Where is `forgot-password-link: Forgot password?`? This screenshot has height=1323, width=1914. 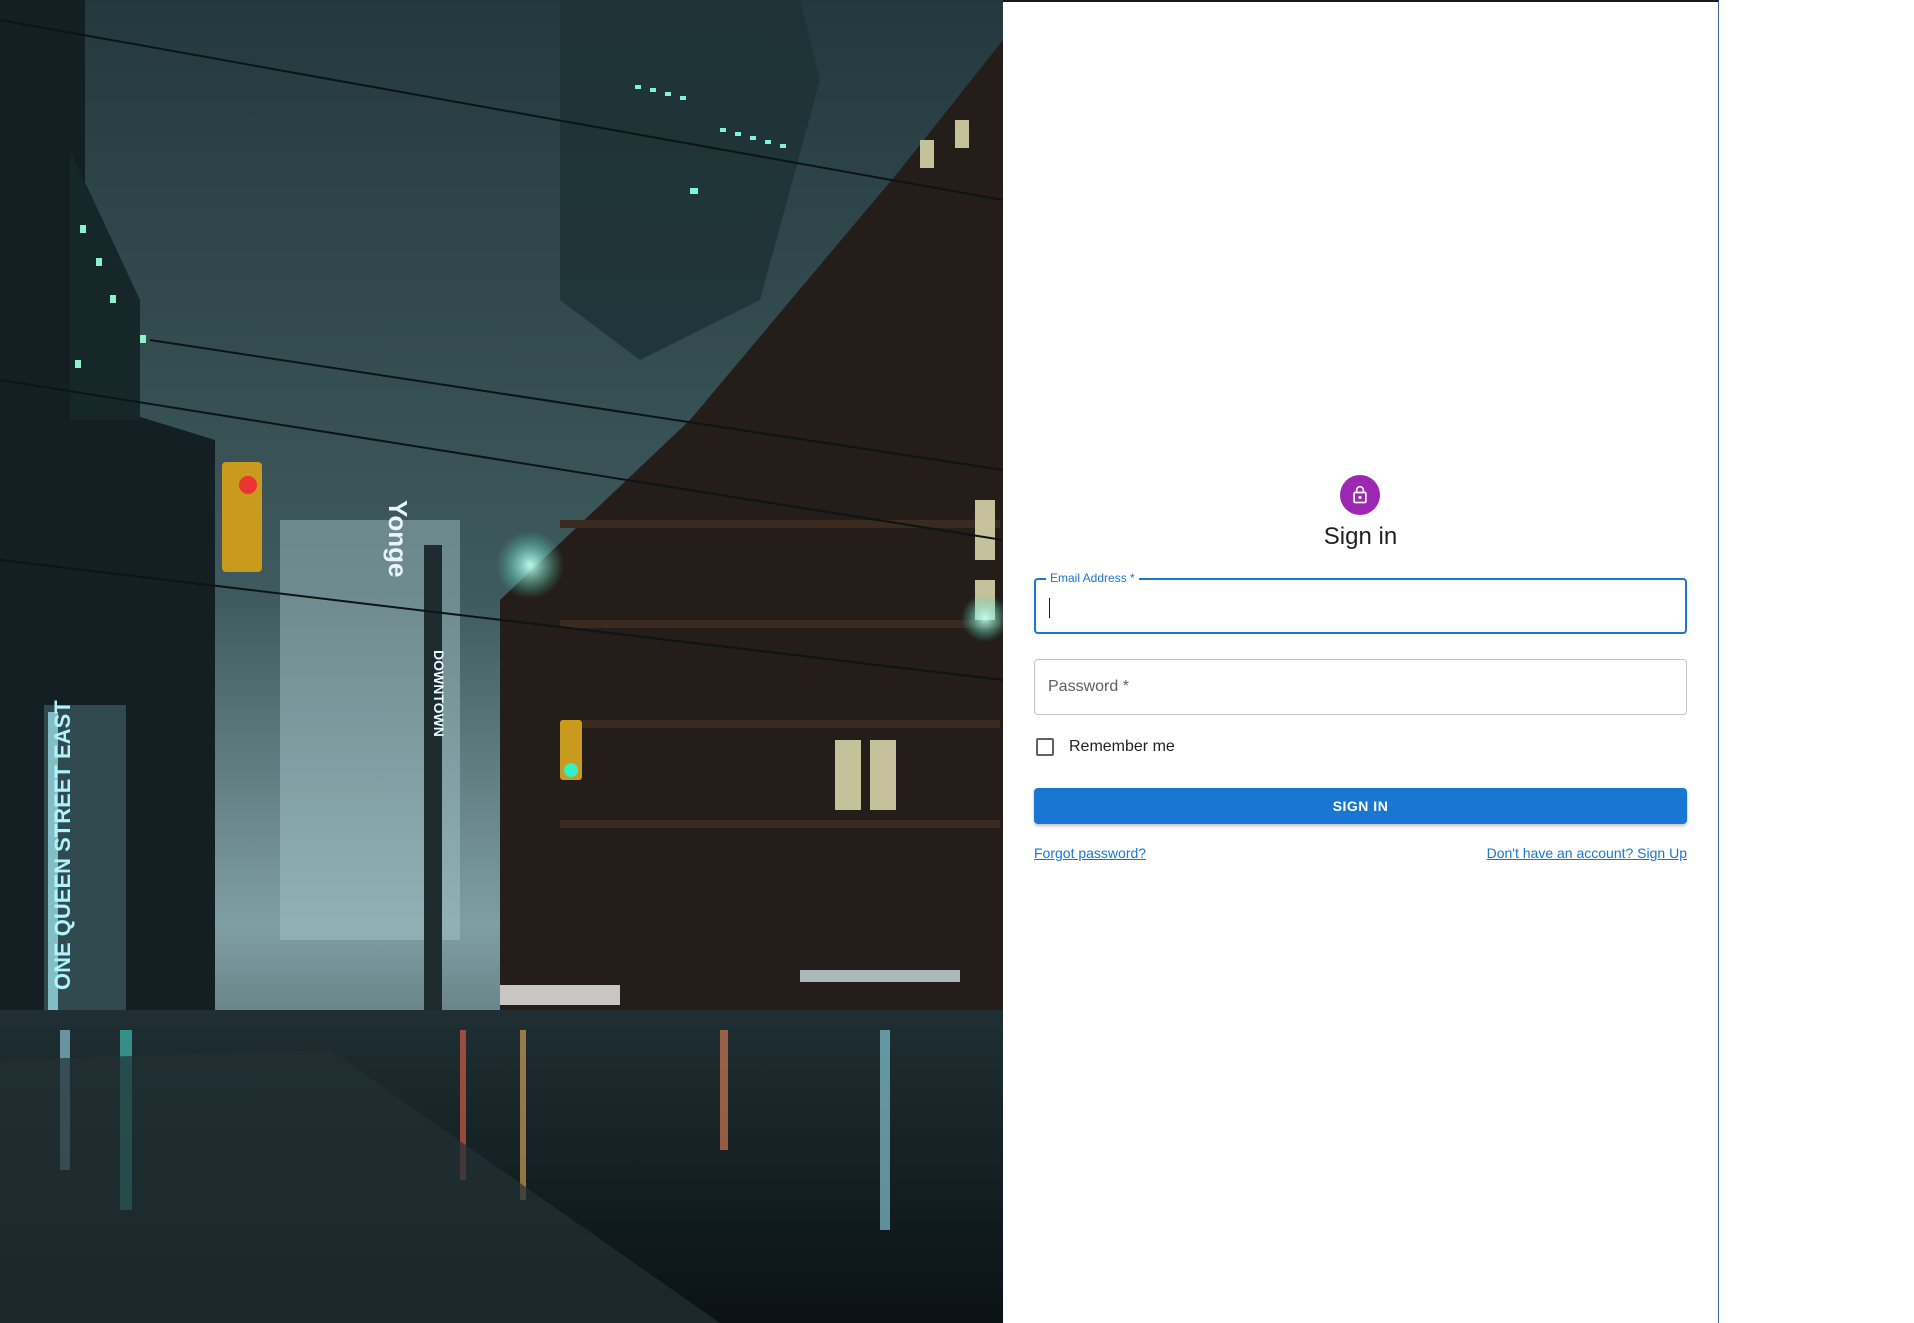
forgot-password-link: Forgot password? is located at coordinates (1090, 853).